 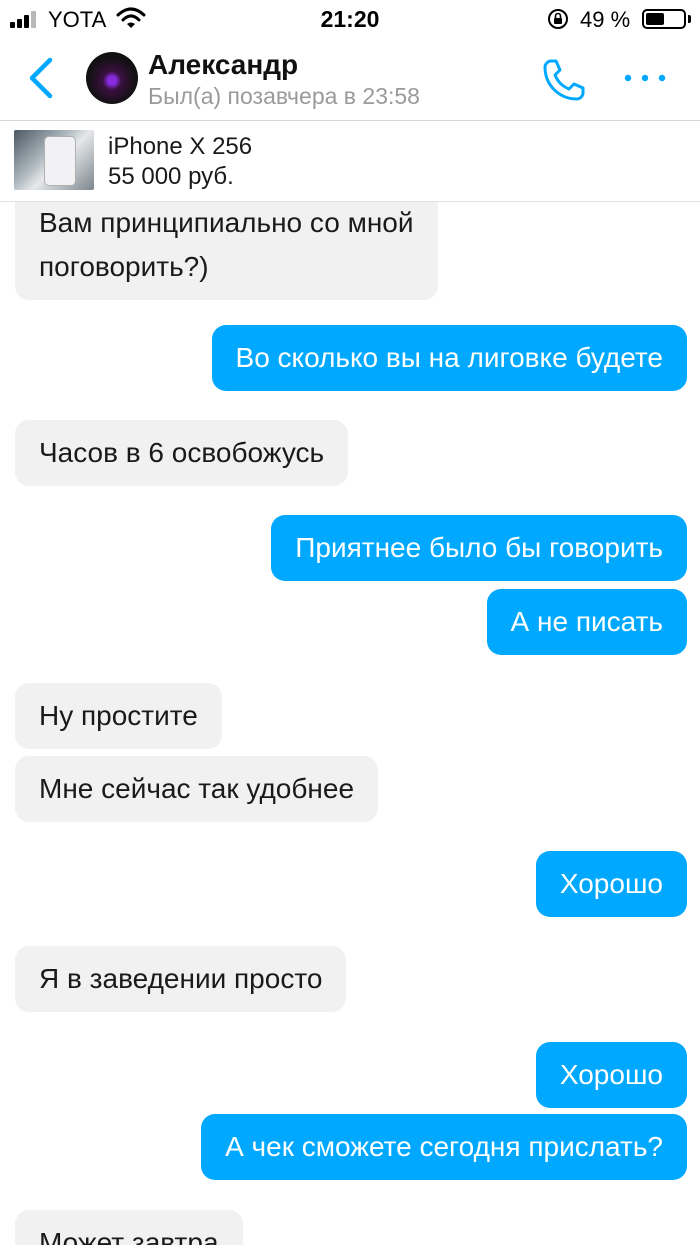 I want to click on last-seen-status: Был(а) позавчера в 23:58, so click(x=284, y=96).